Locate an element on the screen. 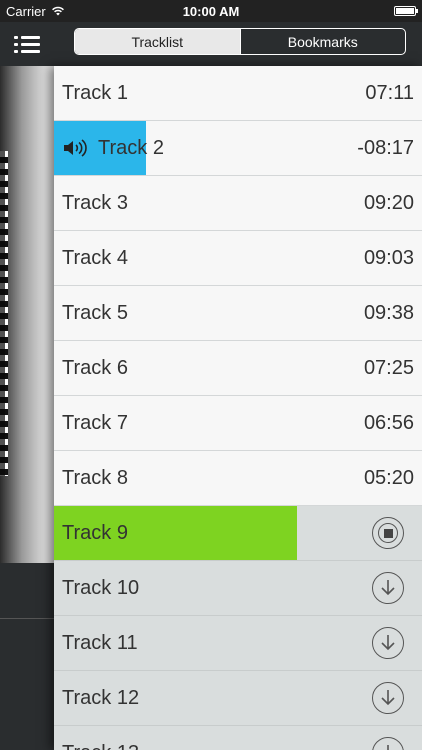 The height and width of the screenshot is (750, 422). battery-icon is located at coordinates (406, 11).